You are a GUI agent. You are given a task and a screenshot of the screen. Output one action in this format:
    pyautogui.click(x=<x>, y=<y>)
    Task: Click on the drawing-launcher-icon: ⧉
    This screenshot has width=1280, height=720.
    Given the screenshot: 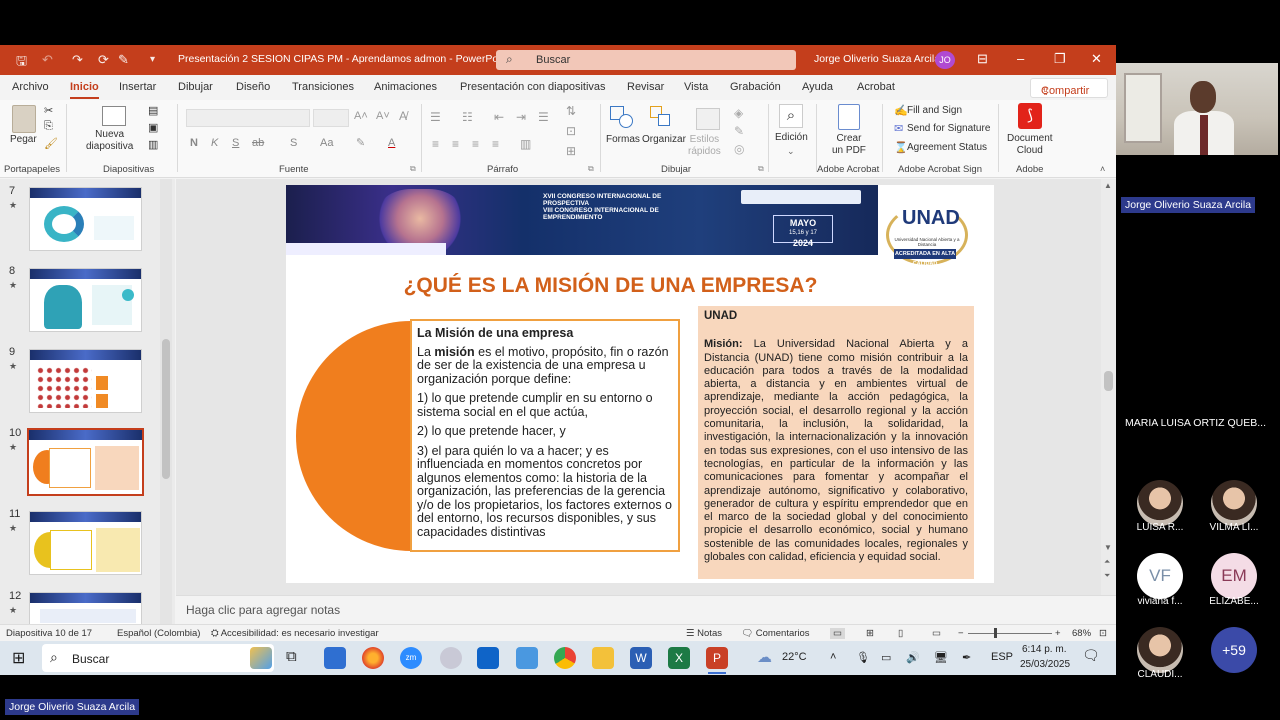 What is the action you would take?
    pyautogui.click(x=761, y=169)
    